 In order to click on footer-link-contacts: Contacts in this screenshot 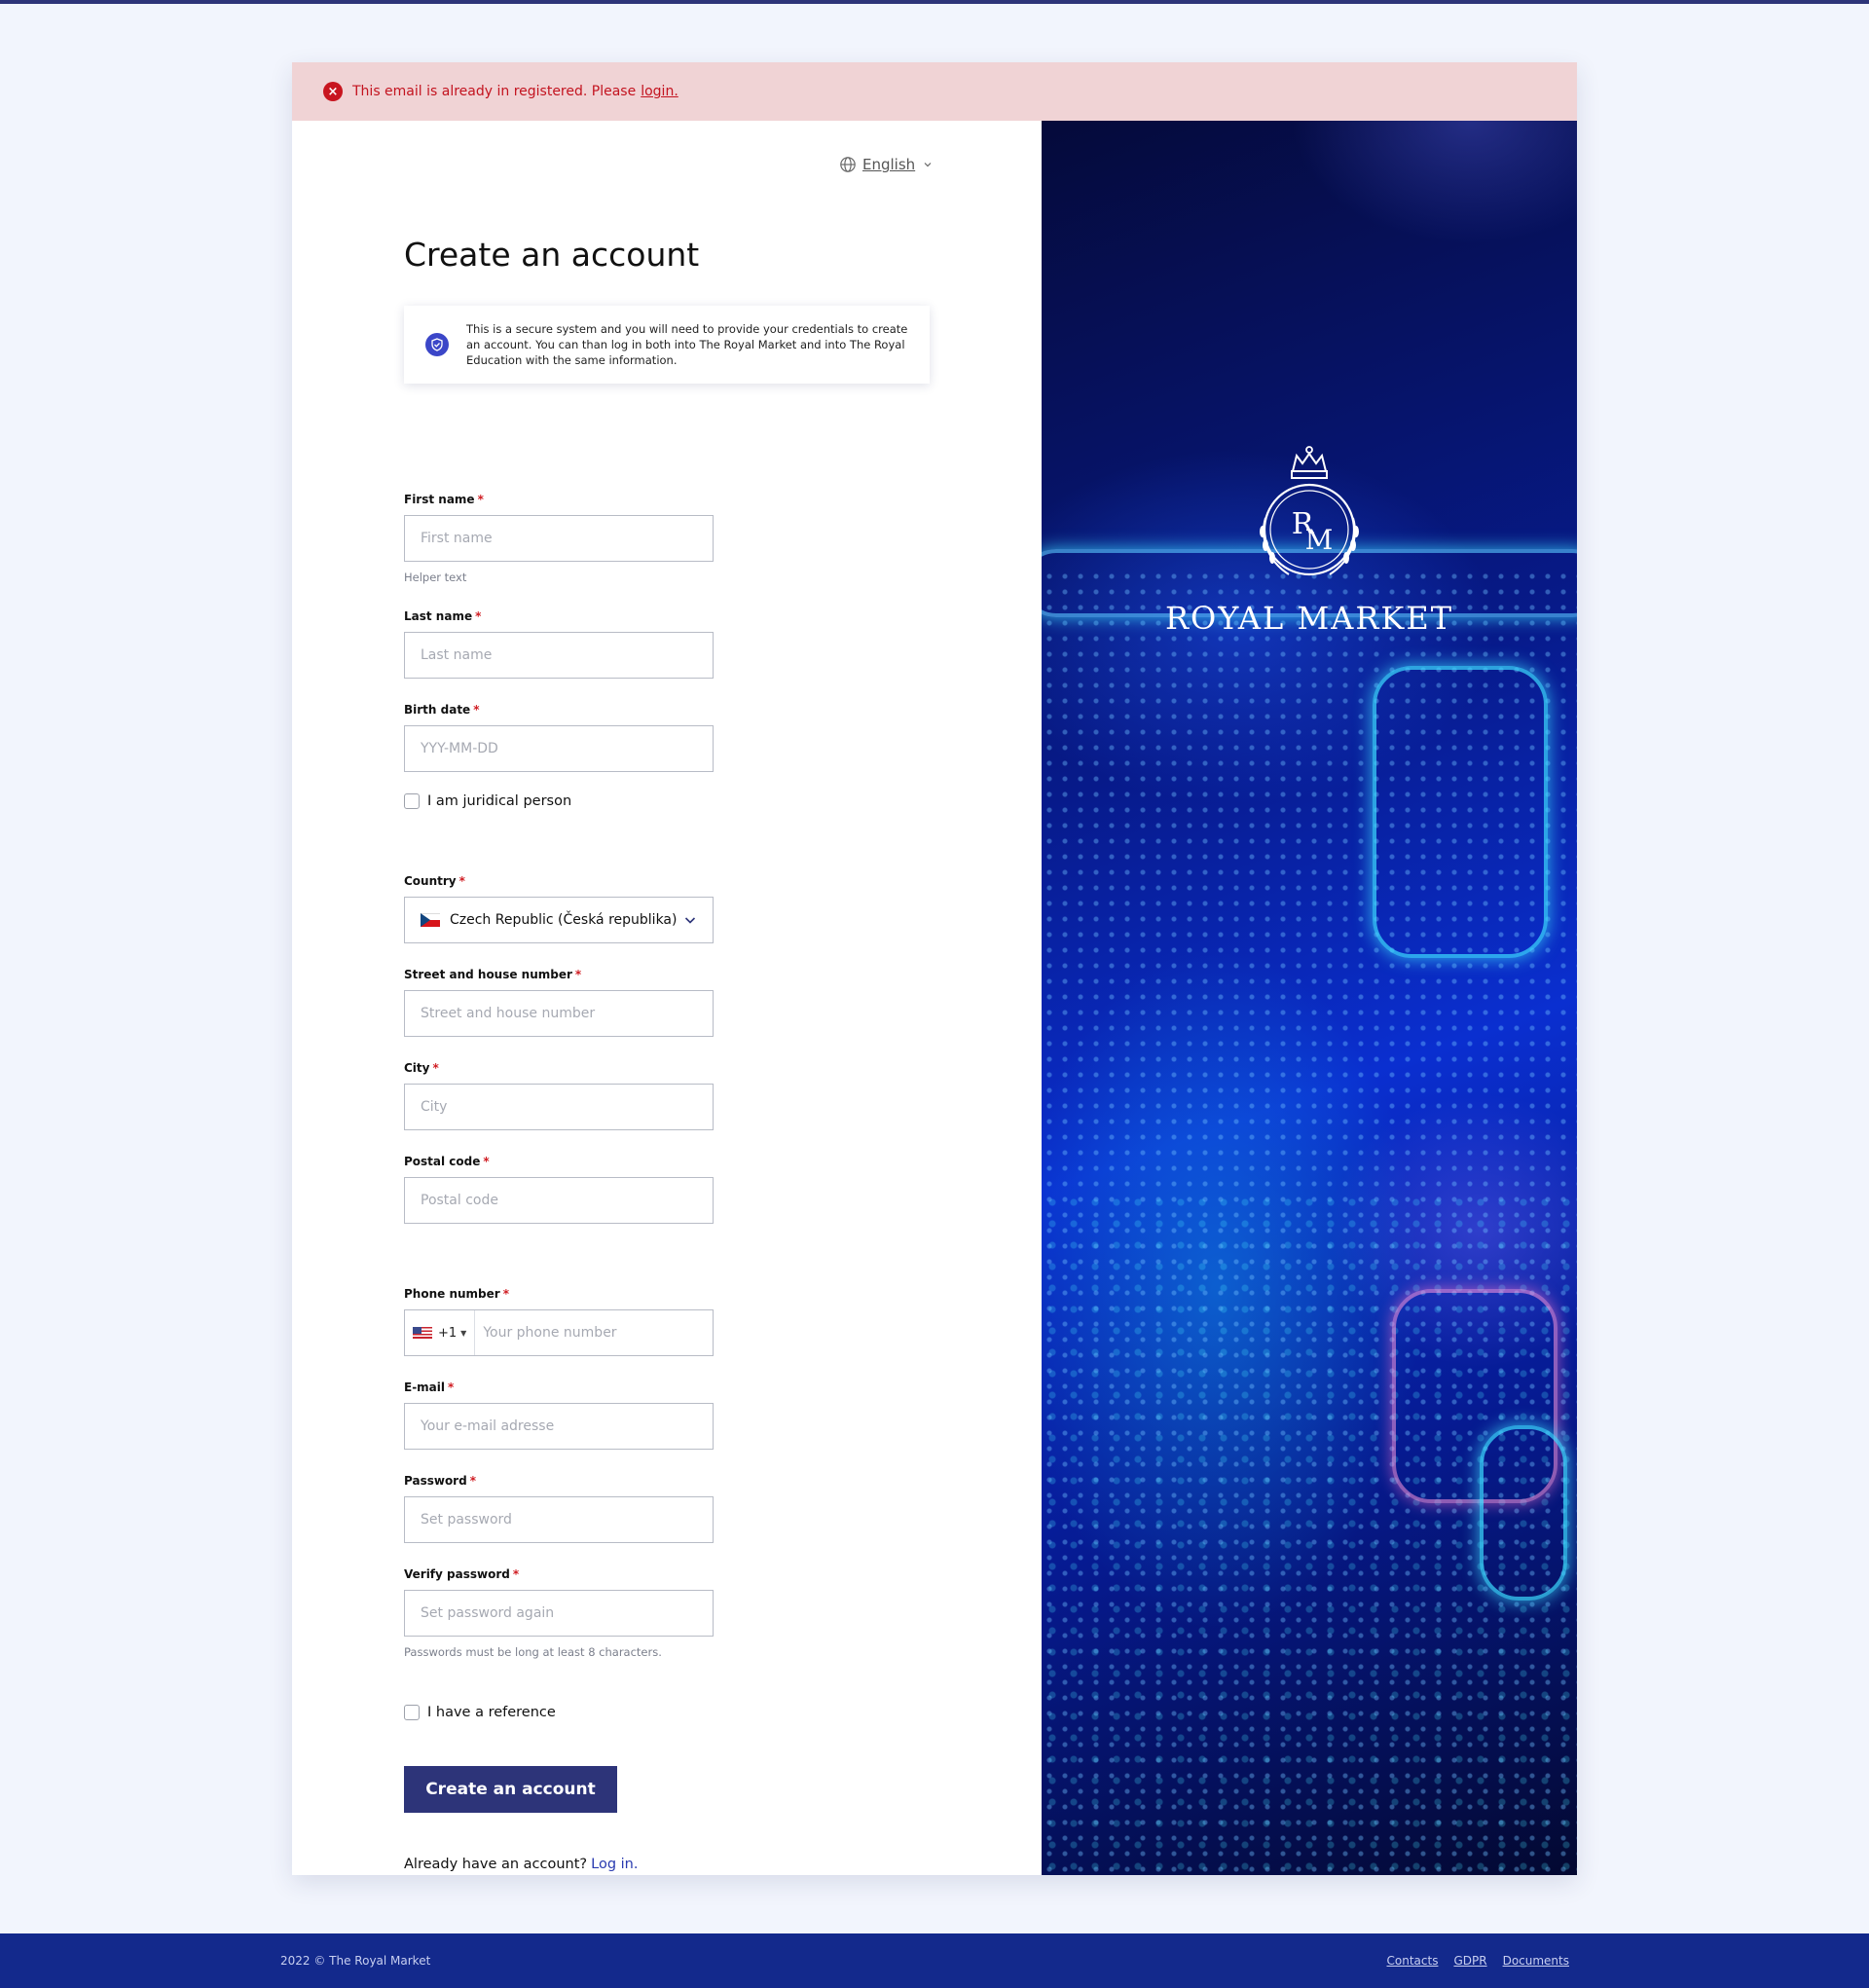, I will do `click(1413, 1961)`.